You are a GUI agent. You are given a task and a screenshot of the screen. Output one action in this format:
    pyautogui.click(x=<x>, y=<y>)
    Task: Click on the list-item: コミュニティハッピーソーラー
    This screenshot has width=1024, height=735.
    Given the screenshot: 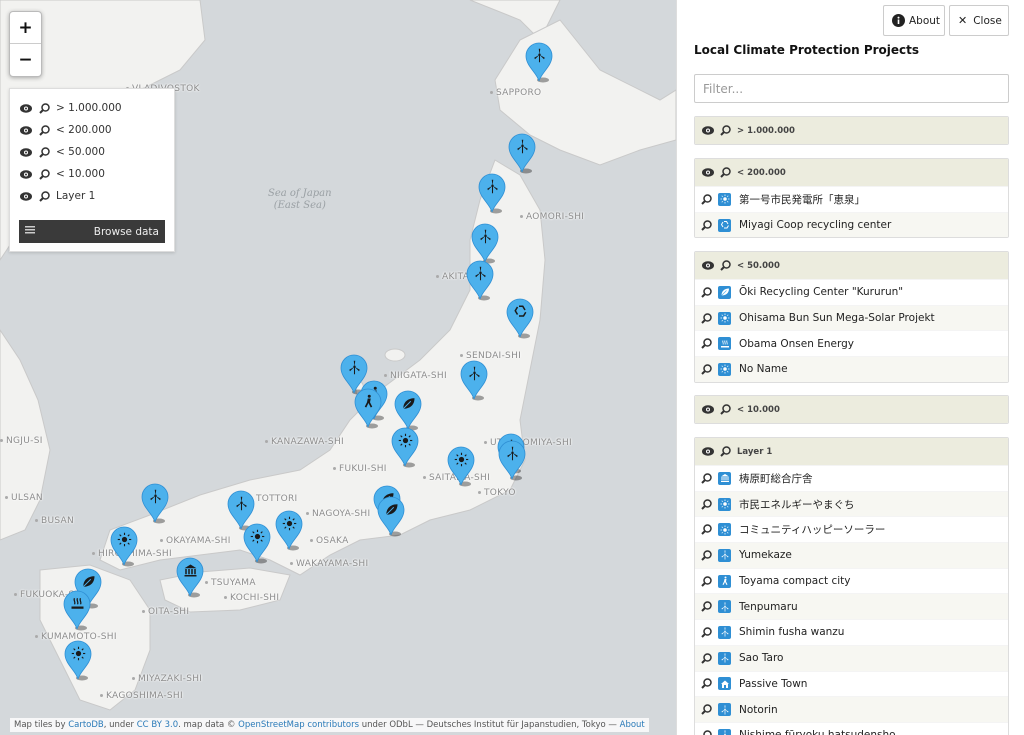 What is the action you would take?
    pyautogui.click(x=851, y=529)
    